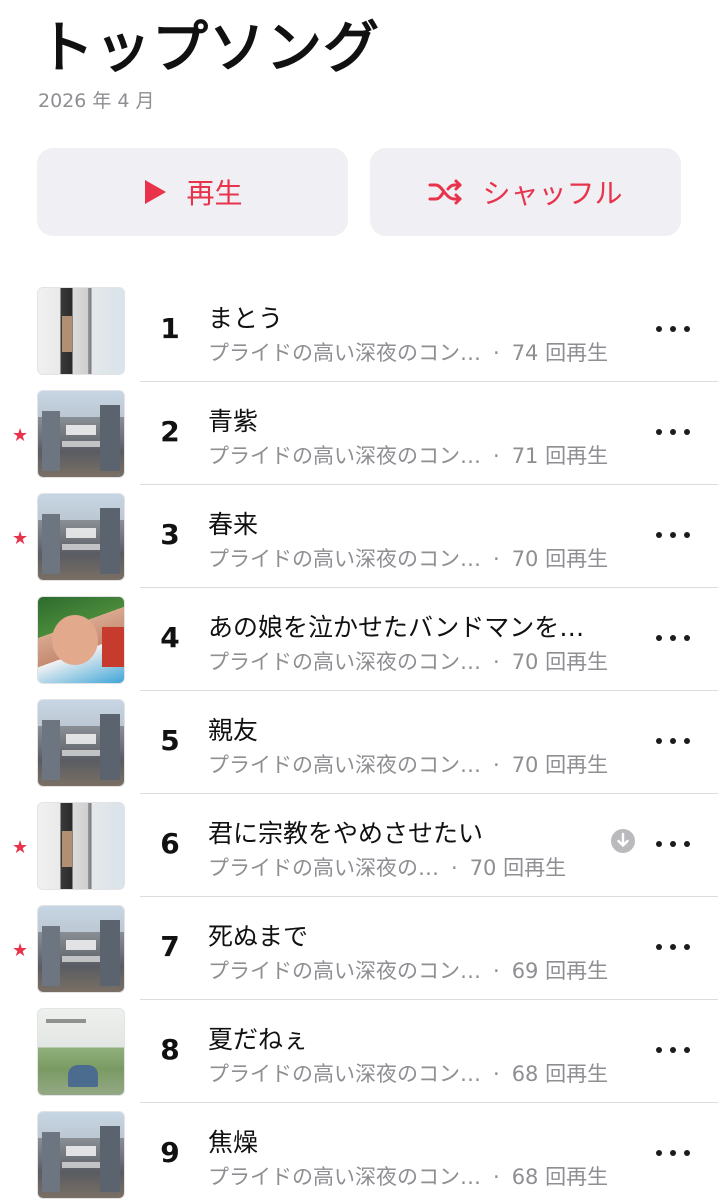 Image resolution: width=718 pixels, height=1200 pixels. I want to click on song-rank: 8, so click(170, 1049).